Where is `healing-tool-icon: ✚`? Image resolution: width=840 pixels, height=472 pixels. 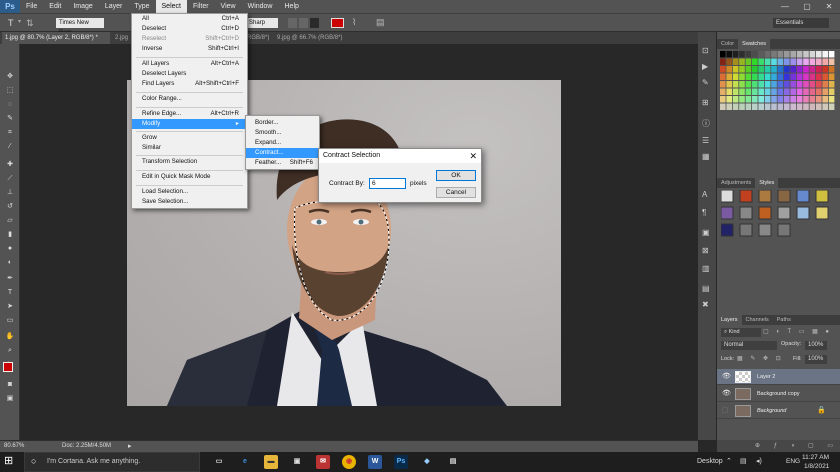
healing-tool-icon: ✚ is located at coordinates (10, 165).